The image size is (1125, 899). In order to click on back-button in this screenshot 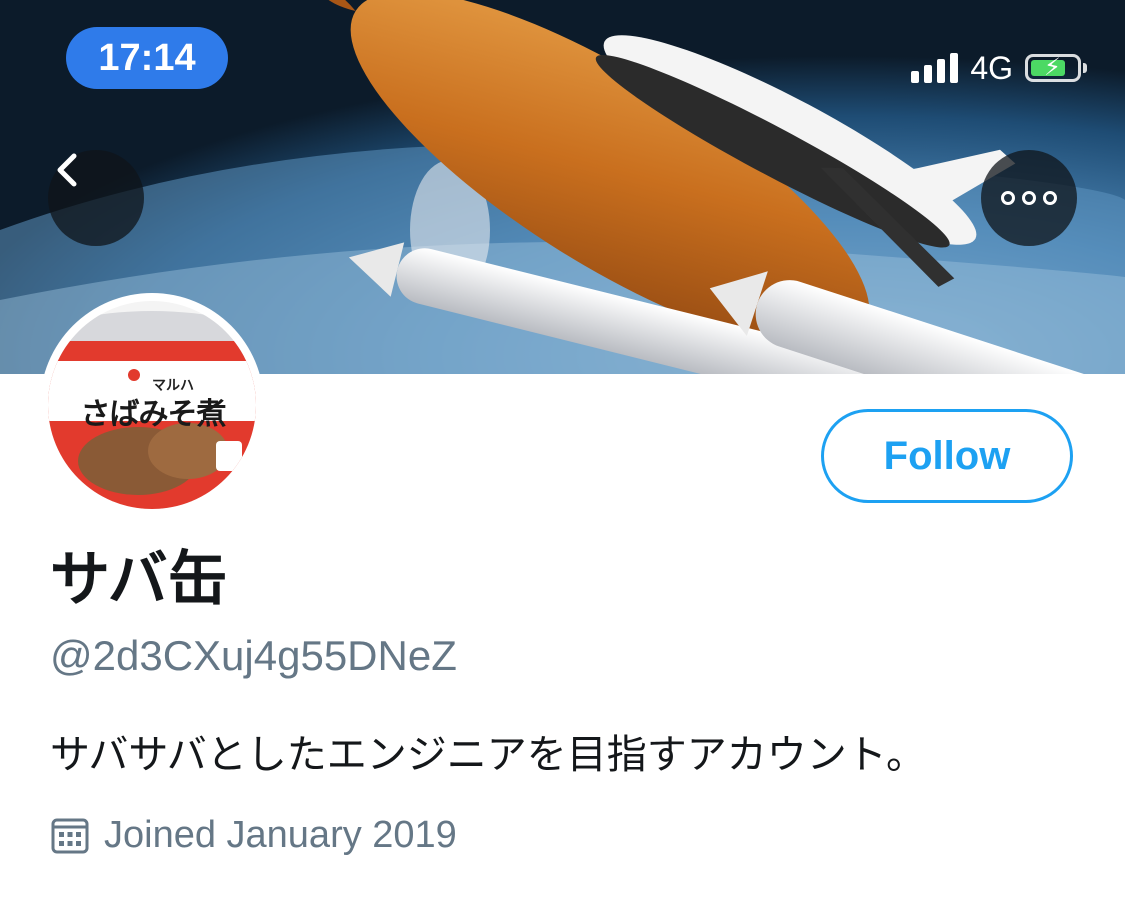, I will do `click(96, 198)`.